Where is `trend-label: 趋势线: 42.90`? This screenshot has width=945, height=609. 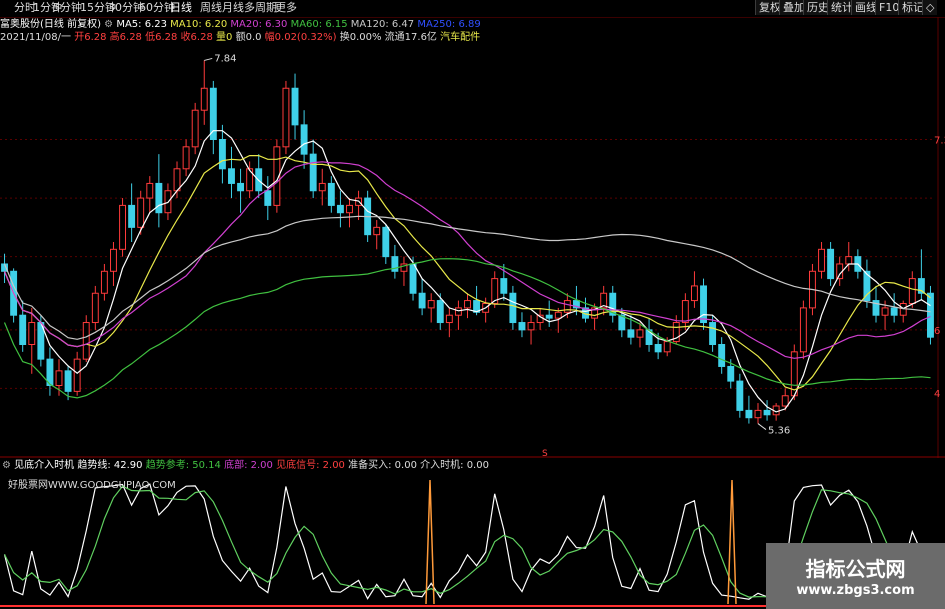
trend-label: 趋势线: 42.90 is located at coordinates (110, 465).